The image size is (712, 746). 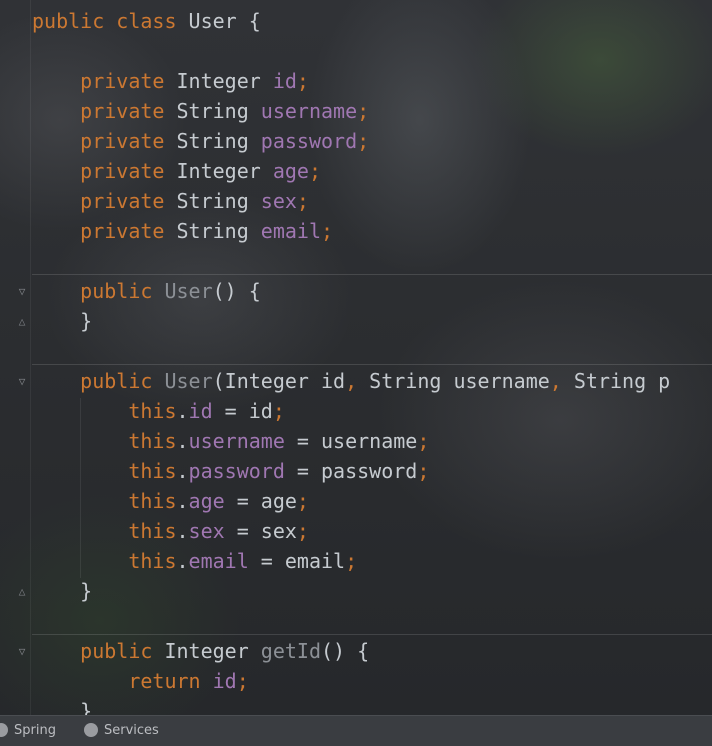 What do you see at coordinates (4, 729) in the screenshot?
I see `spring-icon` at bounding box center [4, 729].